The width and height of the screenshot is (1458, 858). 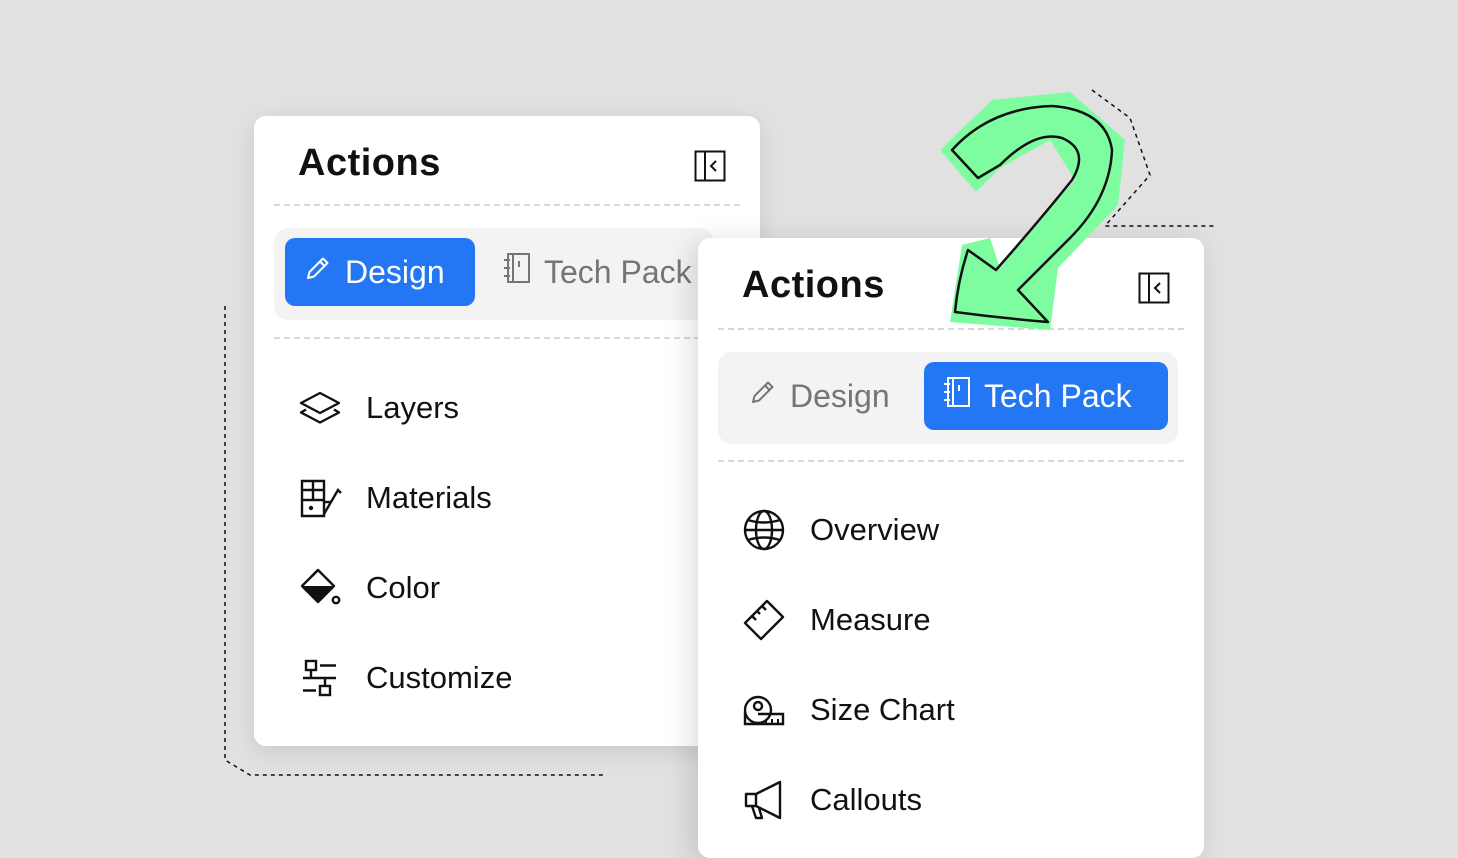 What do you see at coordinates (764, 620) in the screenshot?
I see `ruler-icon` at bounding box center [764, 620].